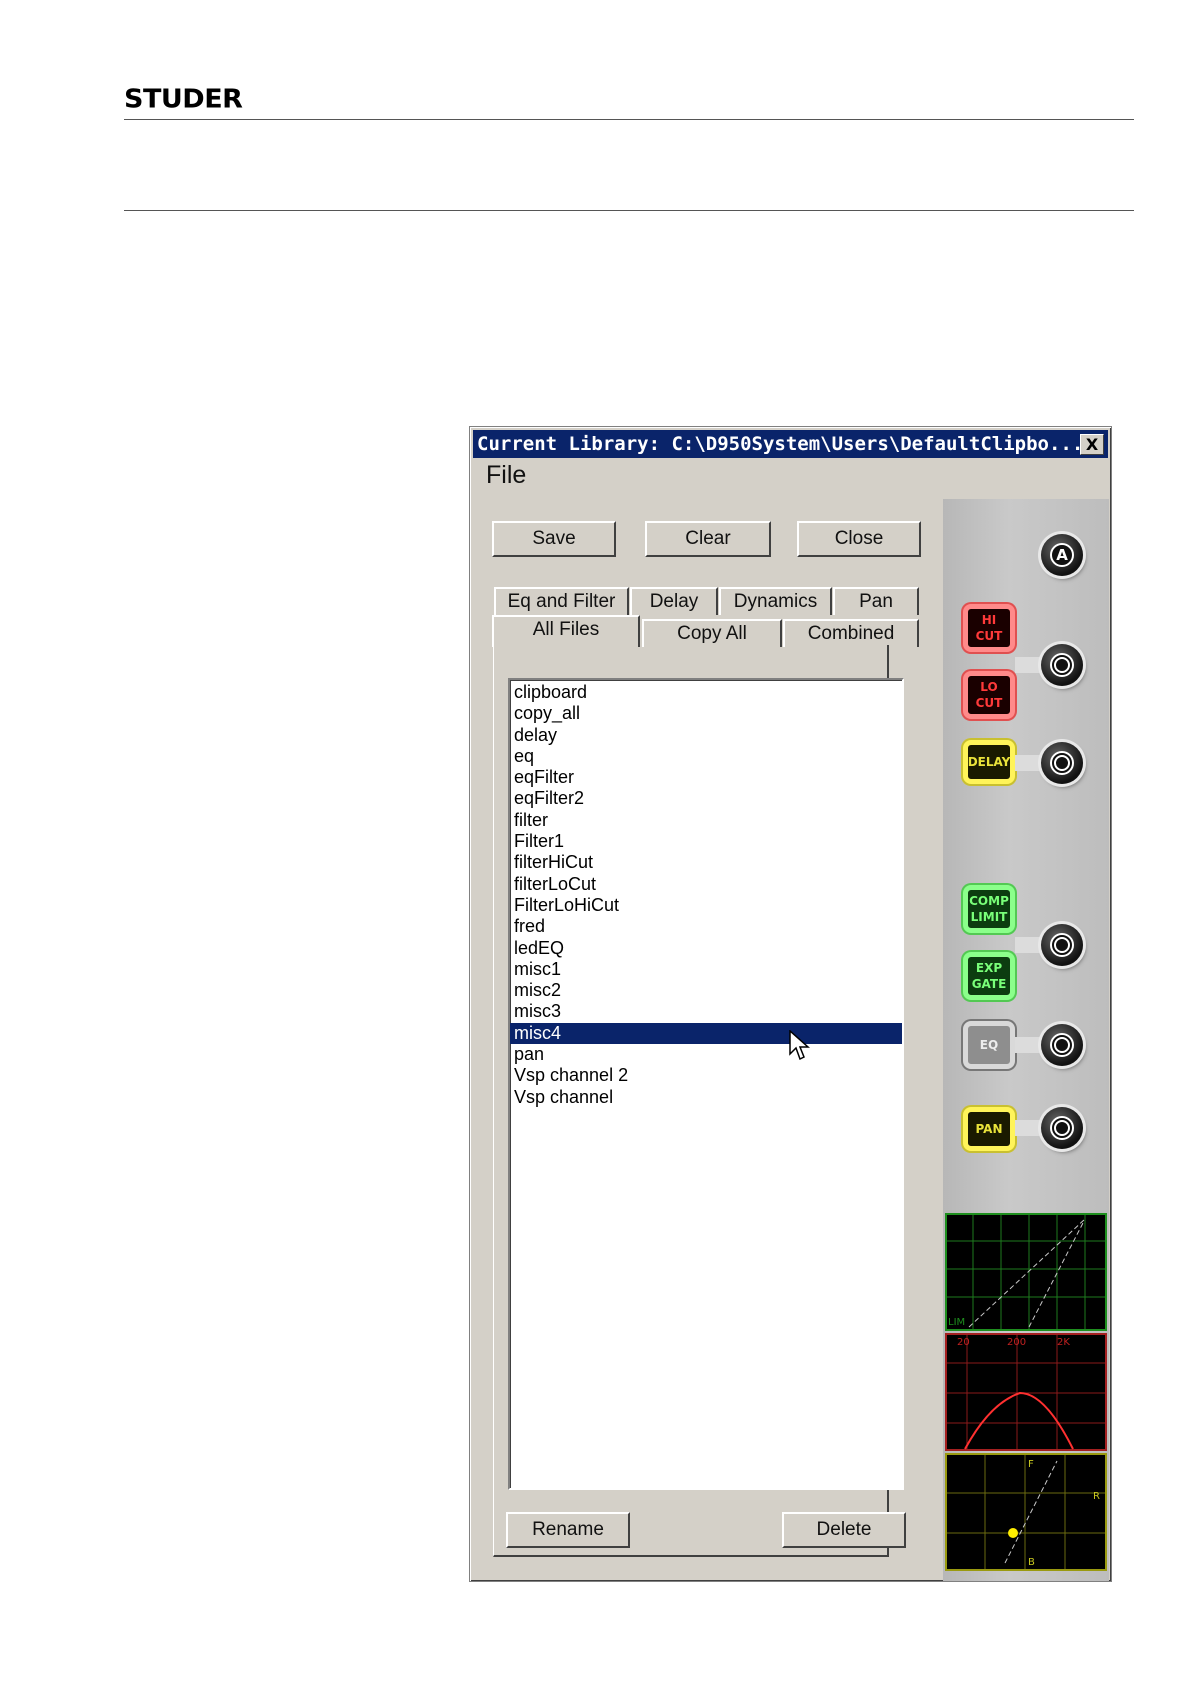 This screenshot has height=1684, width=1191. Describe the element at coordinates (568, 1530) in the screenshot. I see `rename-button: Rename` at that location.